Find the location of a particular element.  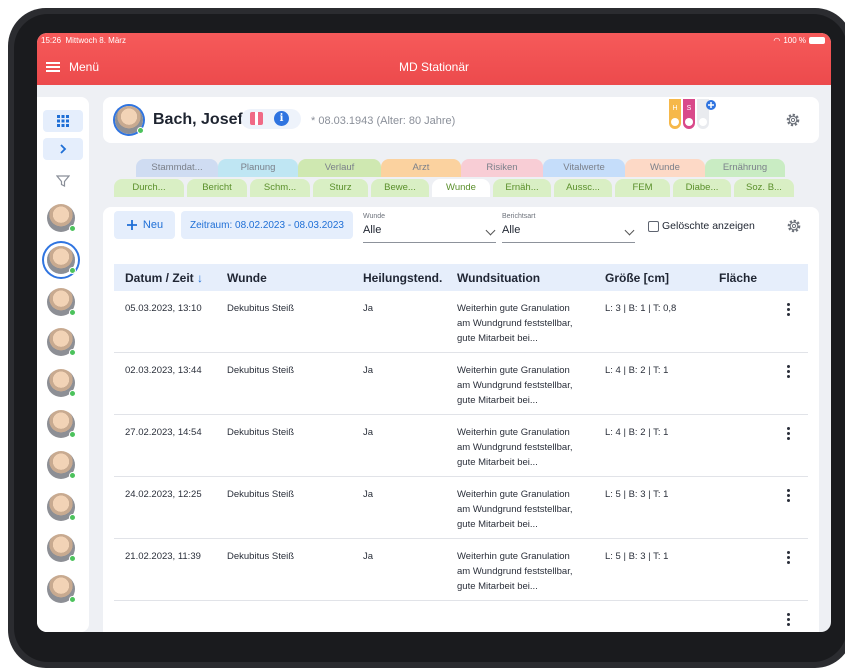

row-size: L: 3 | B: 1 | T: 0,8 is located at coordinates (641, 308).